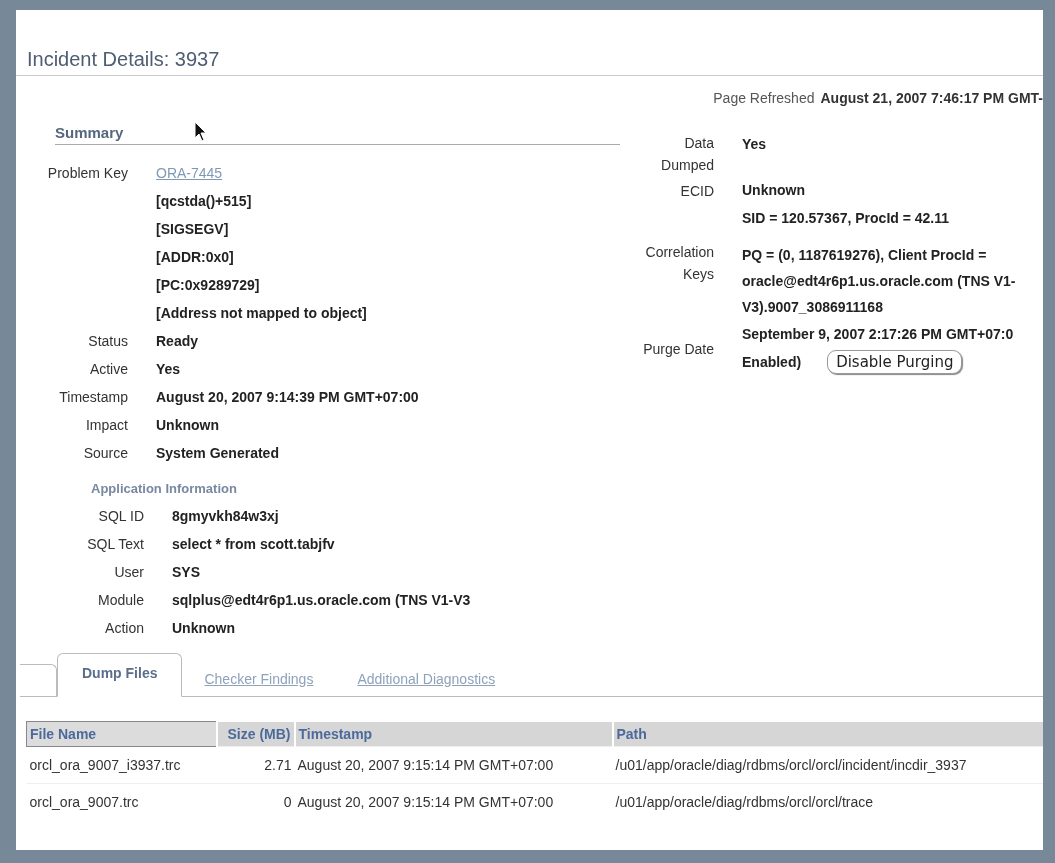 The height and width of the screenshot is (863, 1055). I want to click on field-label: Timestamp, so click(93, 397).